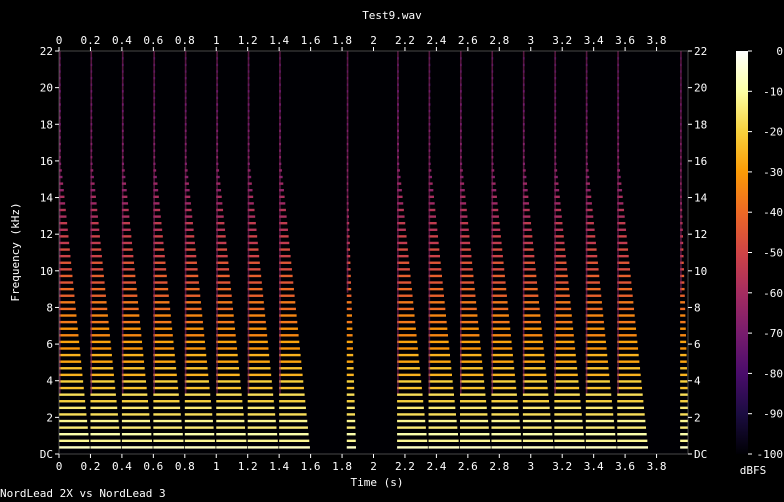  What do you see at coordinates (700, 161) in the screenshot?
I see `y-tick-label-right: 16` at bounding box center [700, 161].